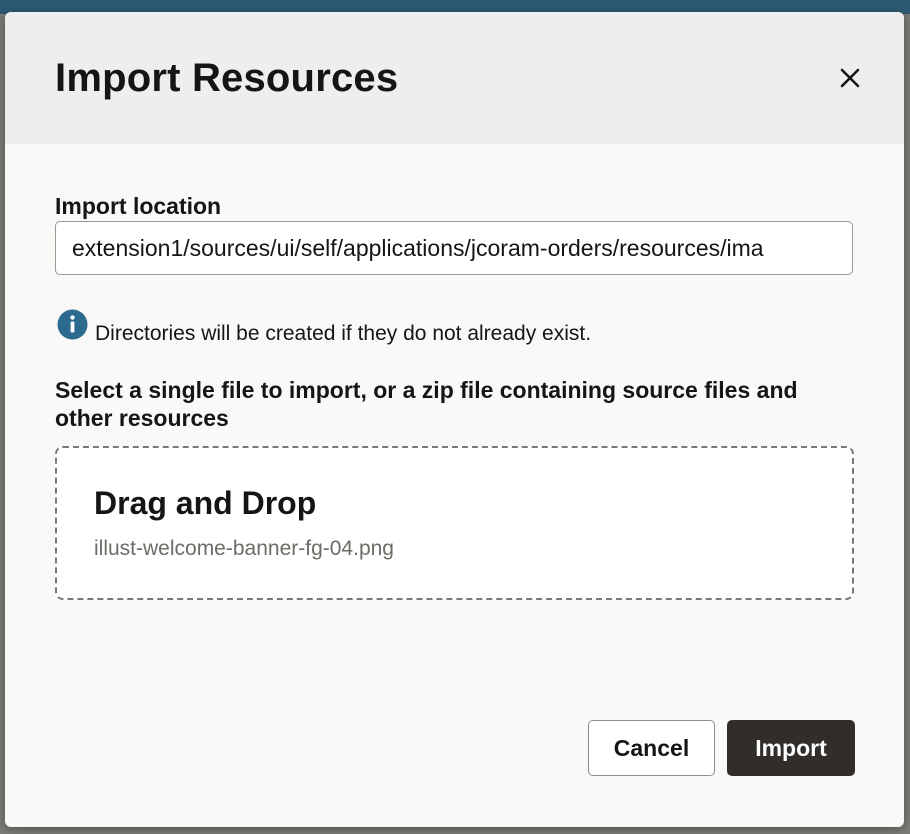 The width and height of the screenshot is (910, 834). I want to click on dialog-title: Import Resources, so click(227, 78).